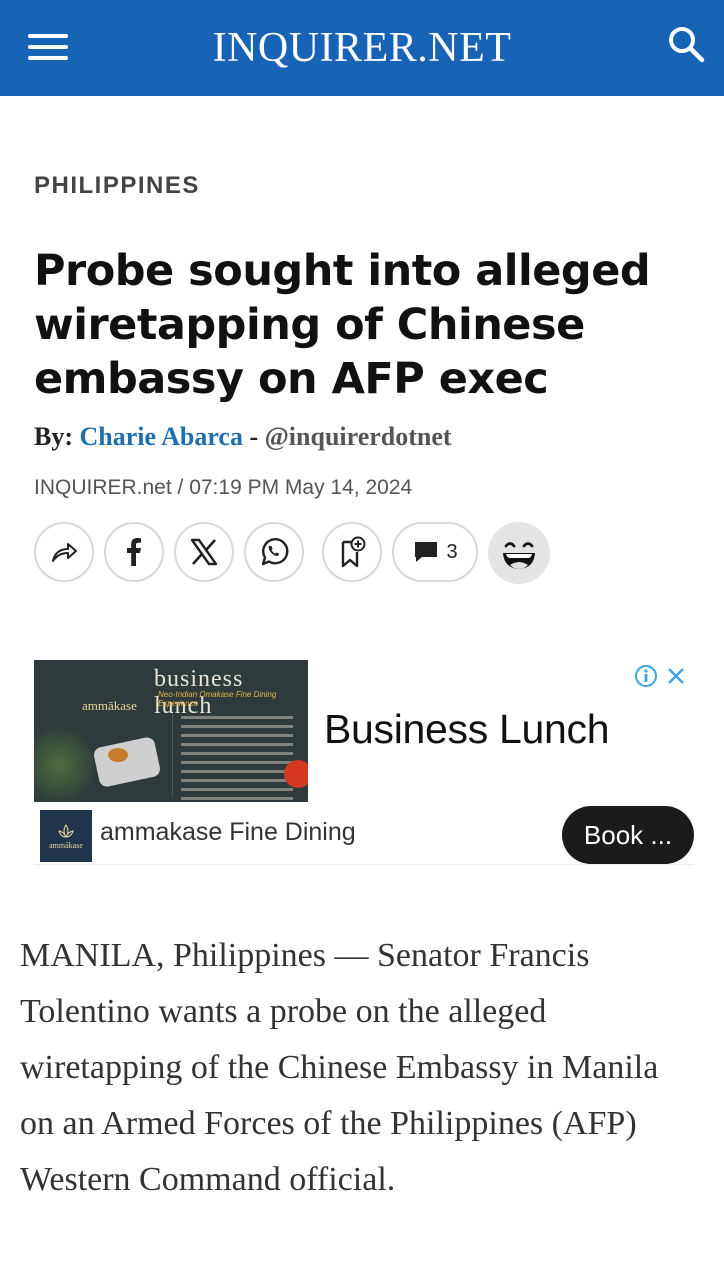 This screenshot has height=1280, width=724. I want to click on laughing-emoji-icon, so click(519, 555).